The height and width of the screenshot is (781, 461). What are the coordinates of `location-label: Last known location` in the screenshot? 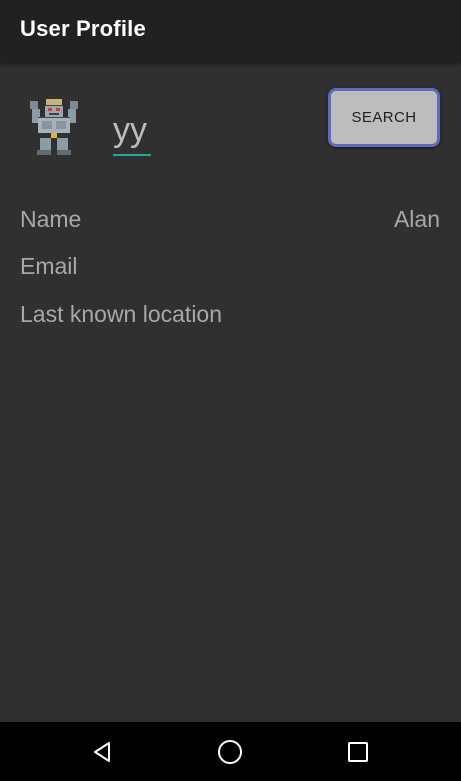 It's located at (121, 314).